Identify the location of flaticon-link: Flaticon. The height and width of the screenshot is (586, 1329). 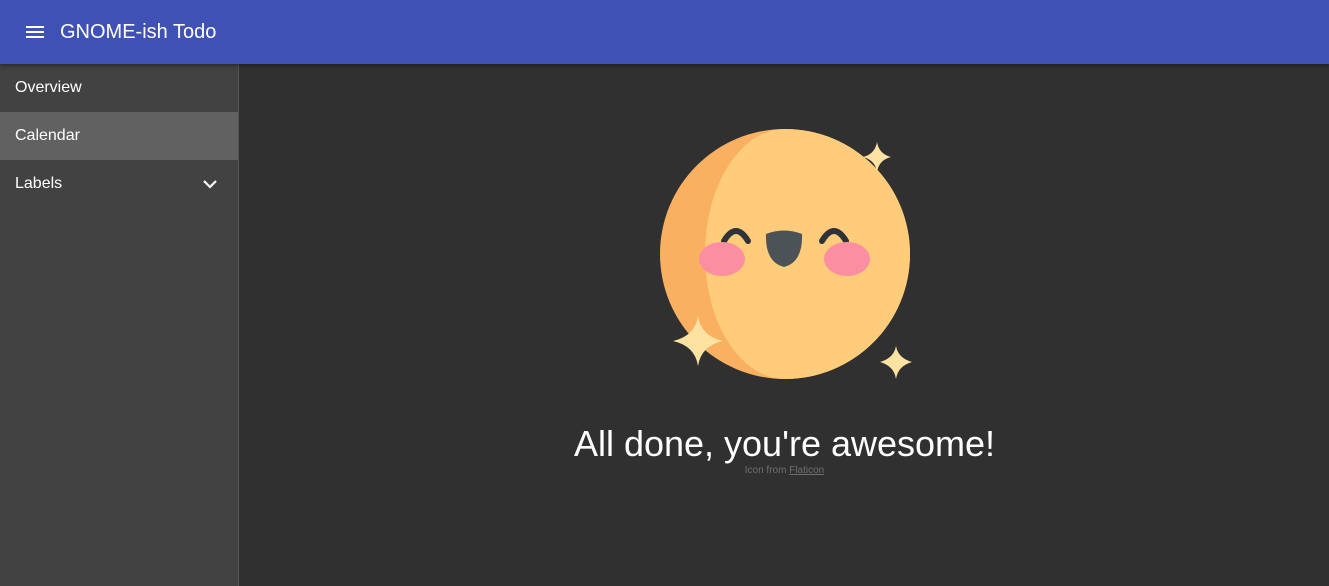
(806, 470).